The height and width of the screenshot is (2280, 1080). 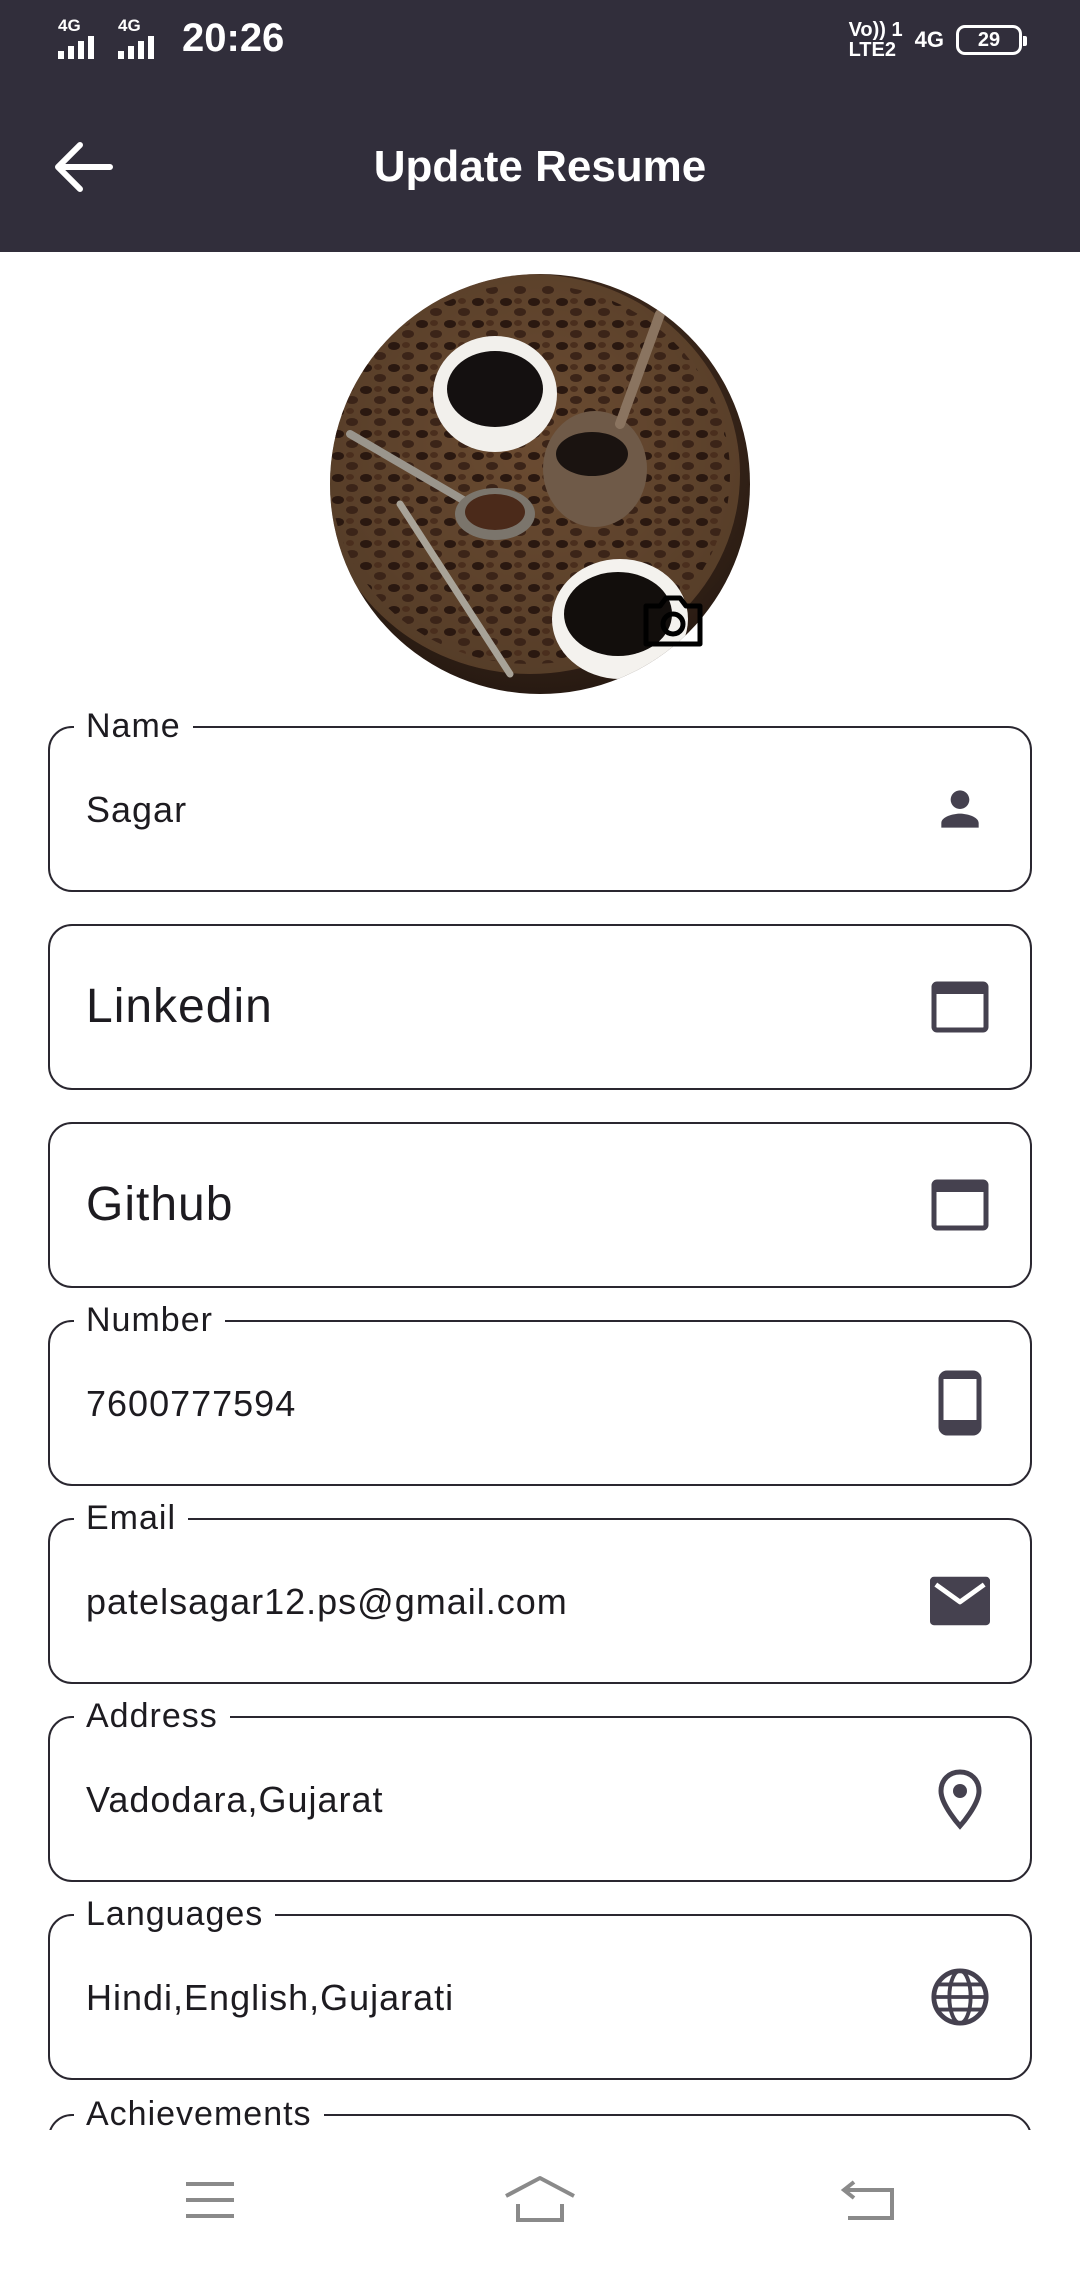 I want to click on camera-icon, so click(x=673, y=621).